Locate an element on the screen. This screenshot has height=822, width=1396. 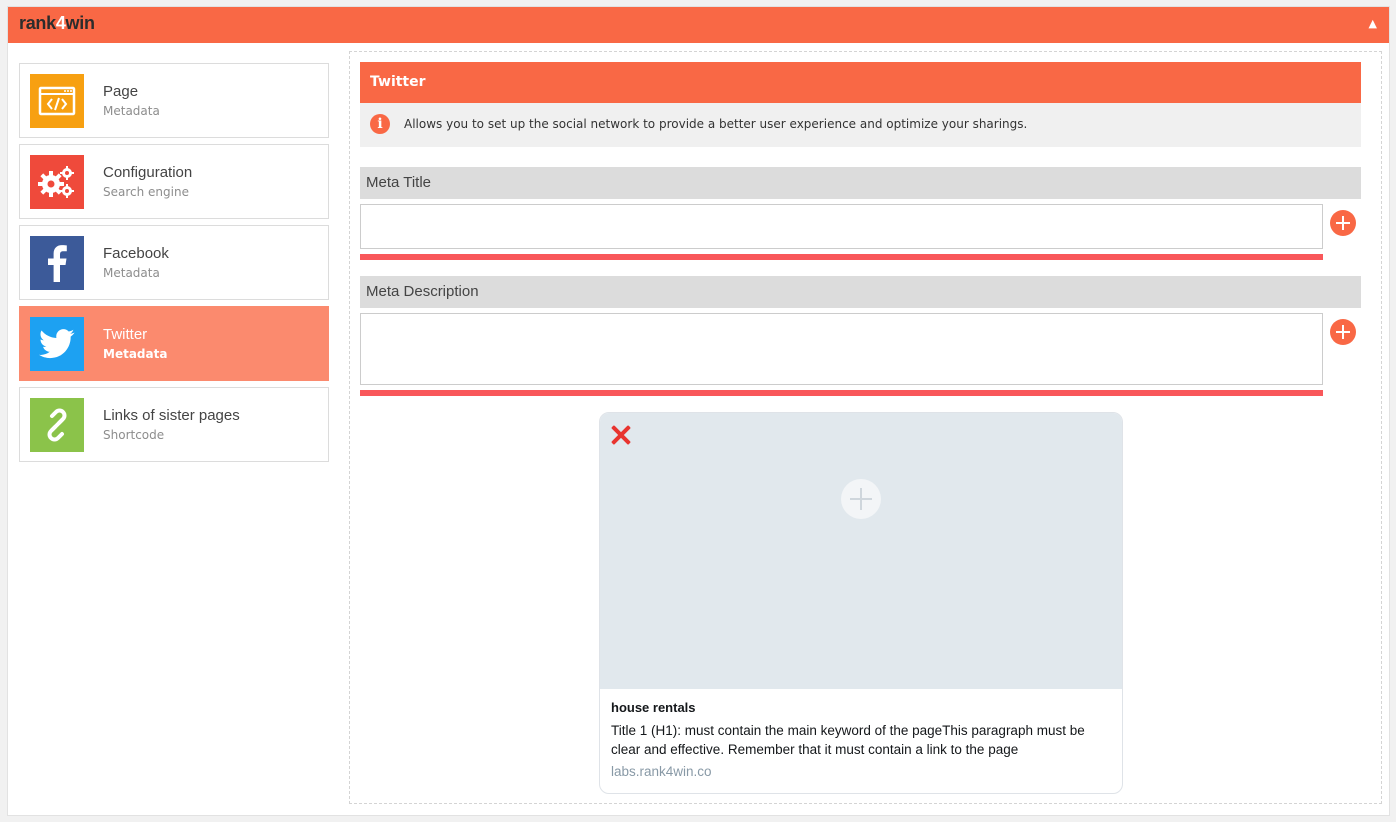
add-image-icon is located at coordinates (861, 499).